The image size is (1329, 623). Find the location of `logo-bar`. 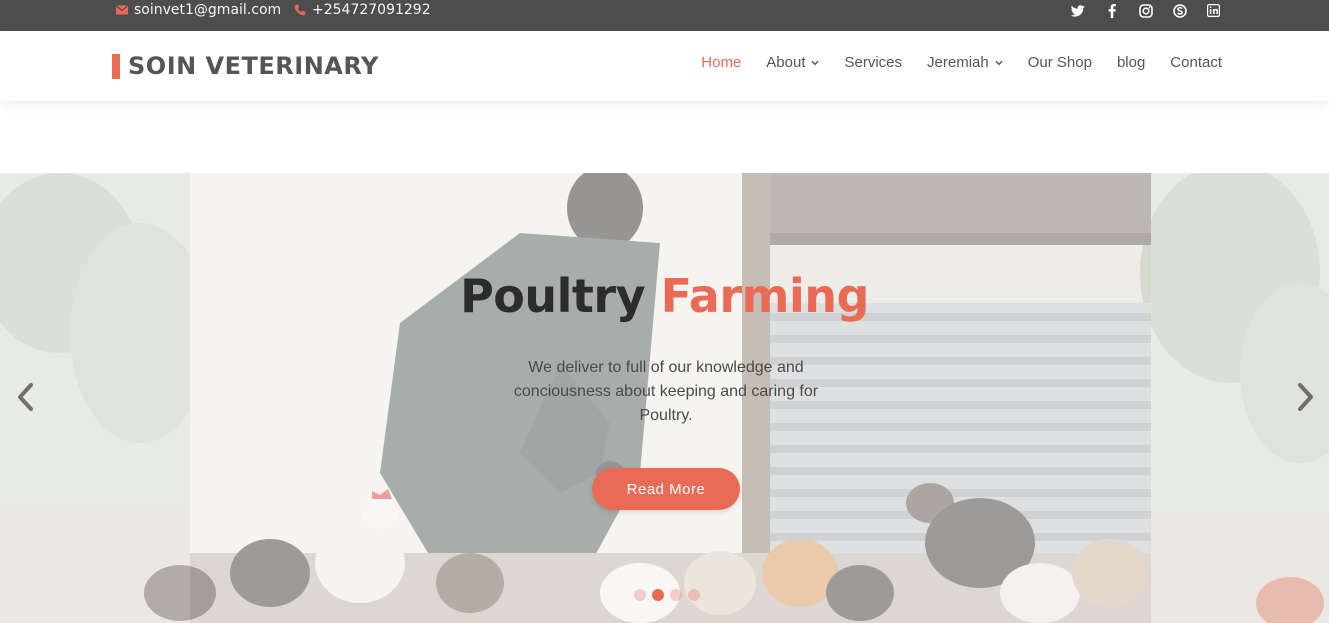

logo-bar is located at coordinates (116, 66).